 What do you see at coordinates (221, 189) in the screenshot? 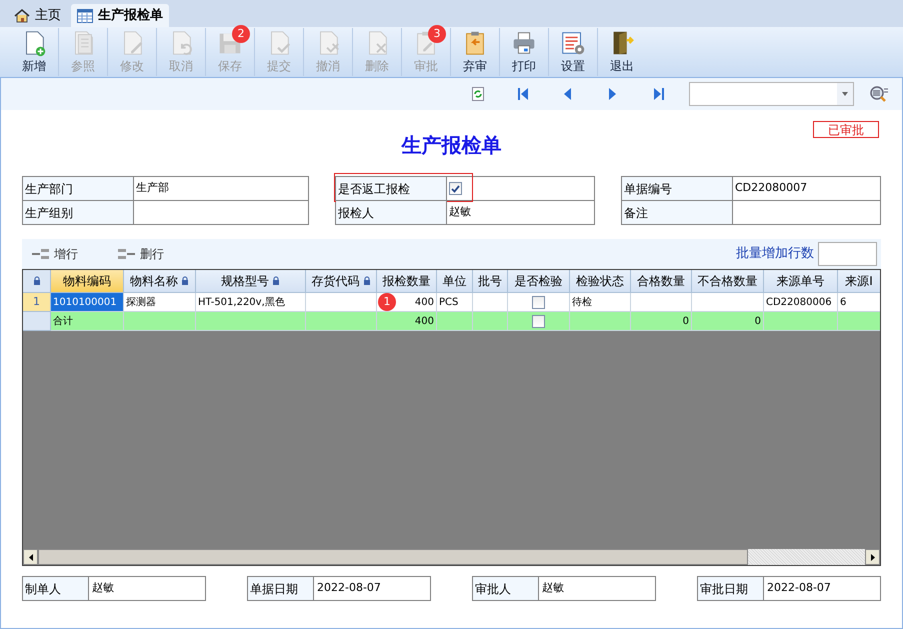
I see `field-value: 生产部` at bounding box center [221, 189].